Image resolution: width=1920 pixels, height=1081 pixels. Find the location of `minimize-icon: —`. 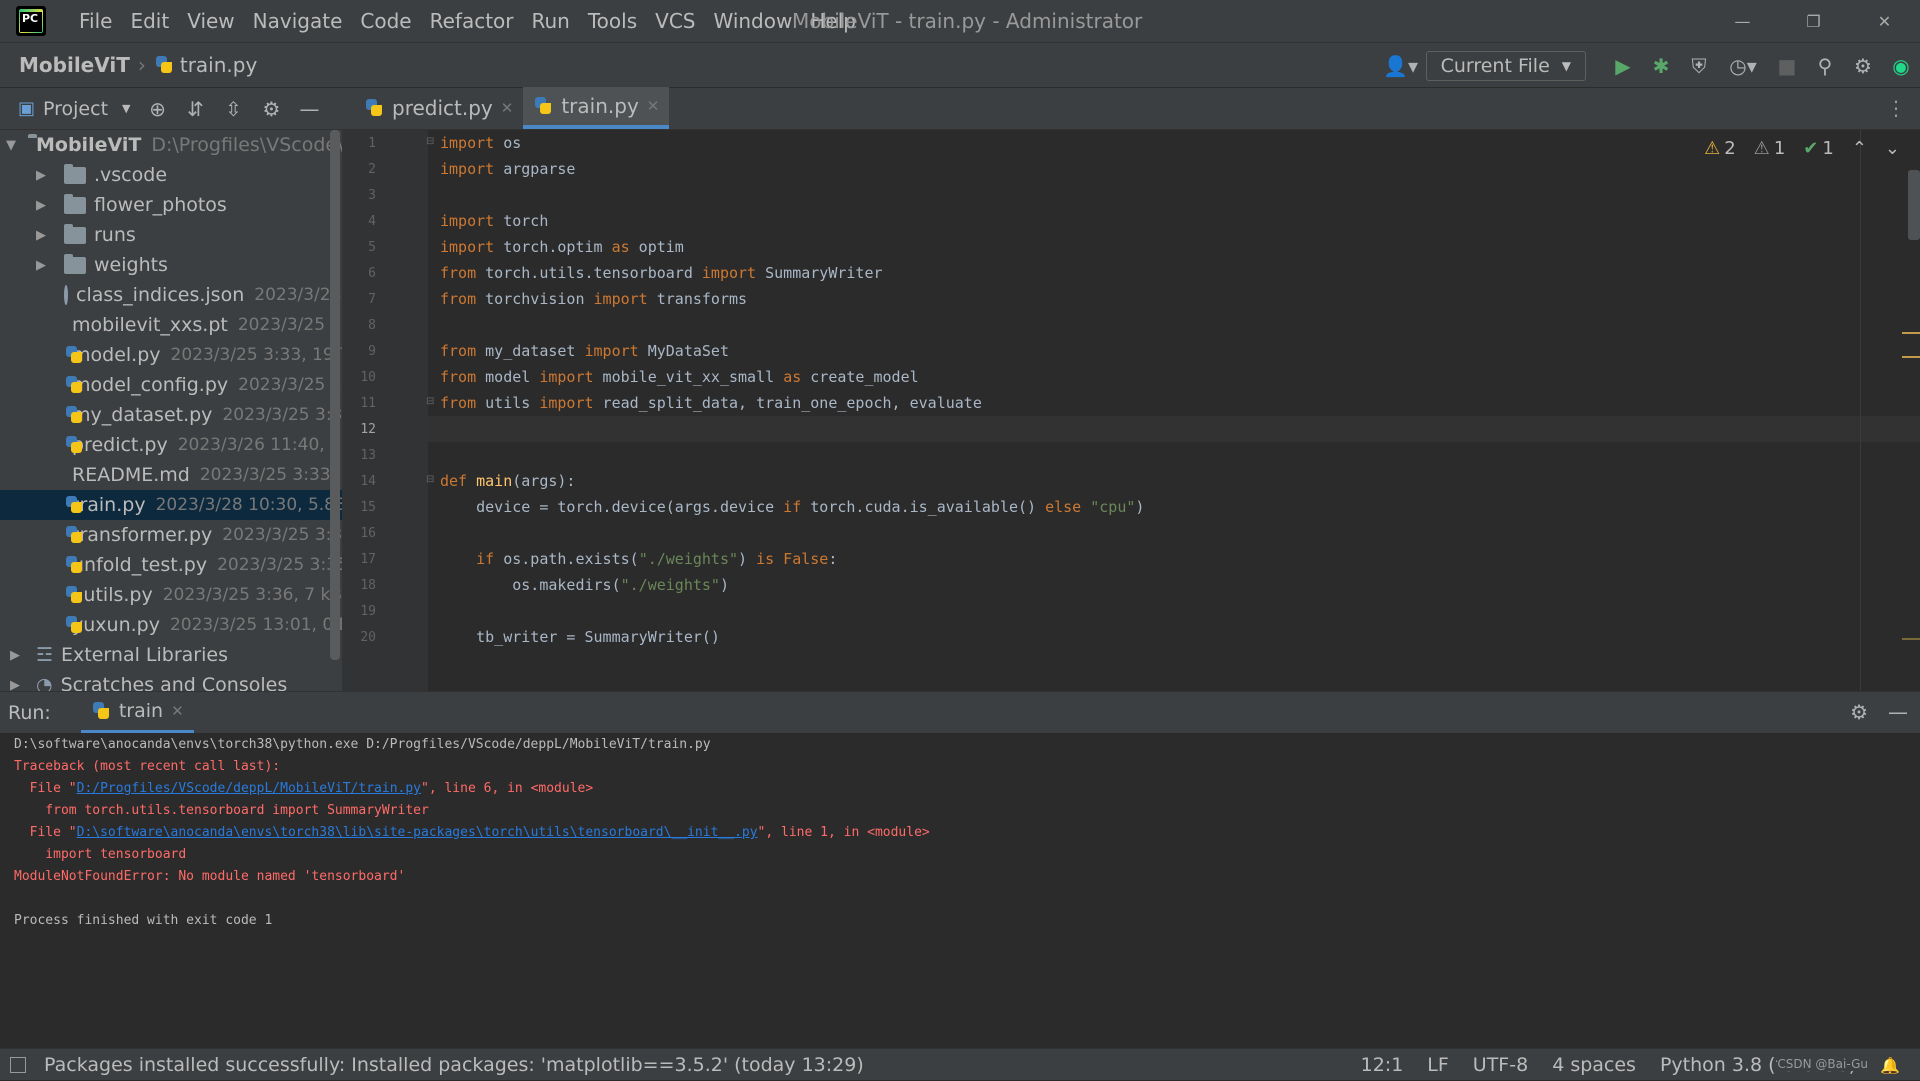

minimize-icon: — is located at coordinates (1742, 21).